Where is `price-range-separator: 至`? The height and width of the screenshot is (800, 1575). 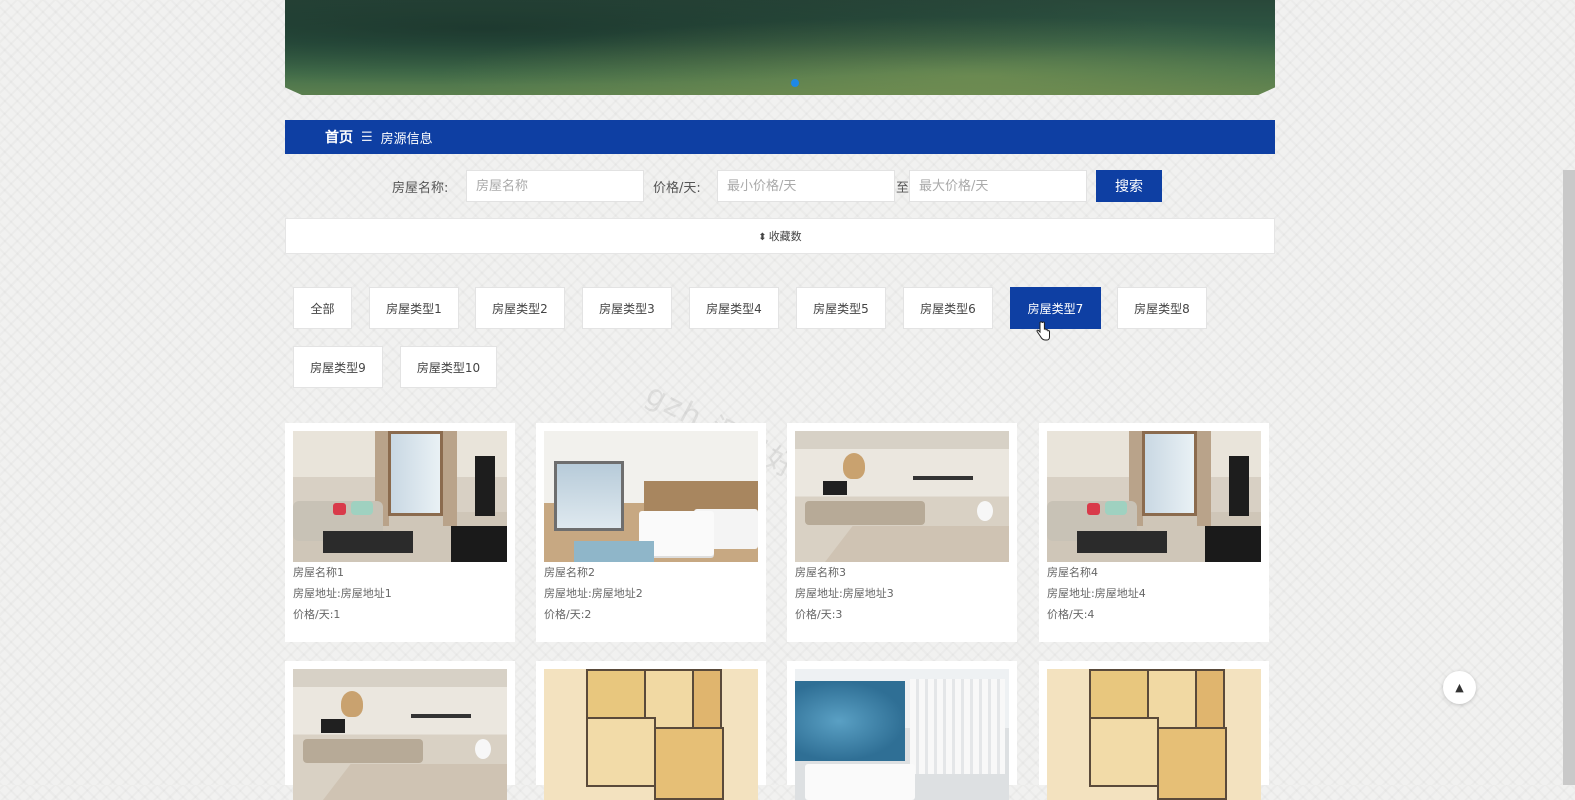 price-range-separator: 至 is located at coordinates (903, 188).